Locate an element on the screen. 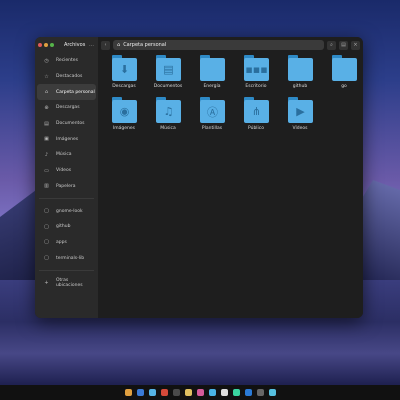 The width and height of the screenshot is (400, 400). folder-label: Plantillas is located at coordinates (212, 128).